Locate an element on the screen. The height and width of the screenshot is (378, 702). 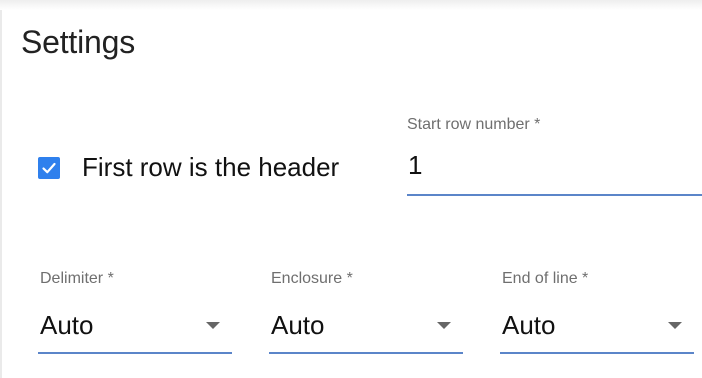
delimiter-label: Delimiter * is located at coordinates (77, 278).